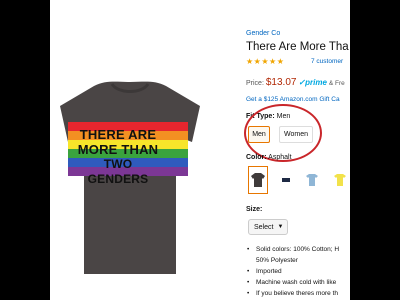 The width and height of the screenshot is (400, 300). What do you see at coordinates (280, 157) in the screenshot?
I see `color-value: Asphalt` at bounding box center [280, 157].